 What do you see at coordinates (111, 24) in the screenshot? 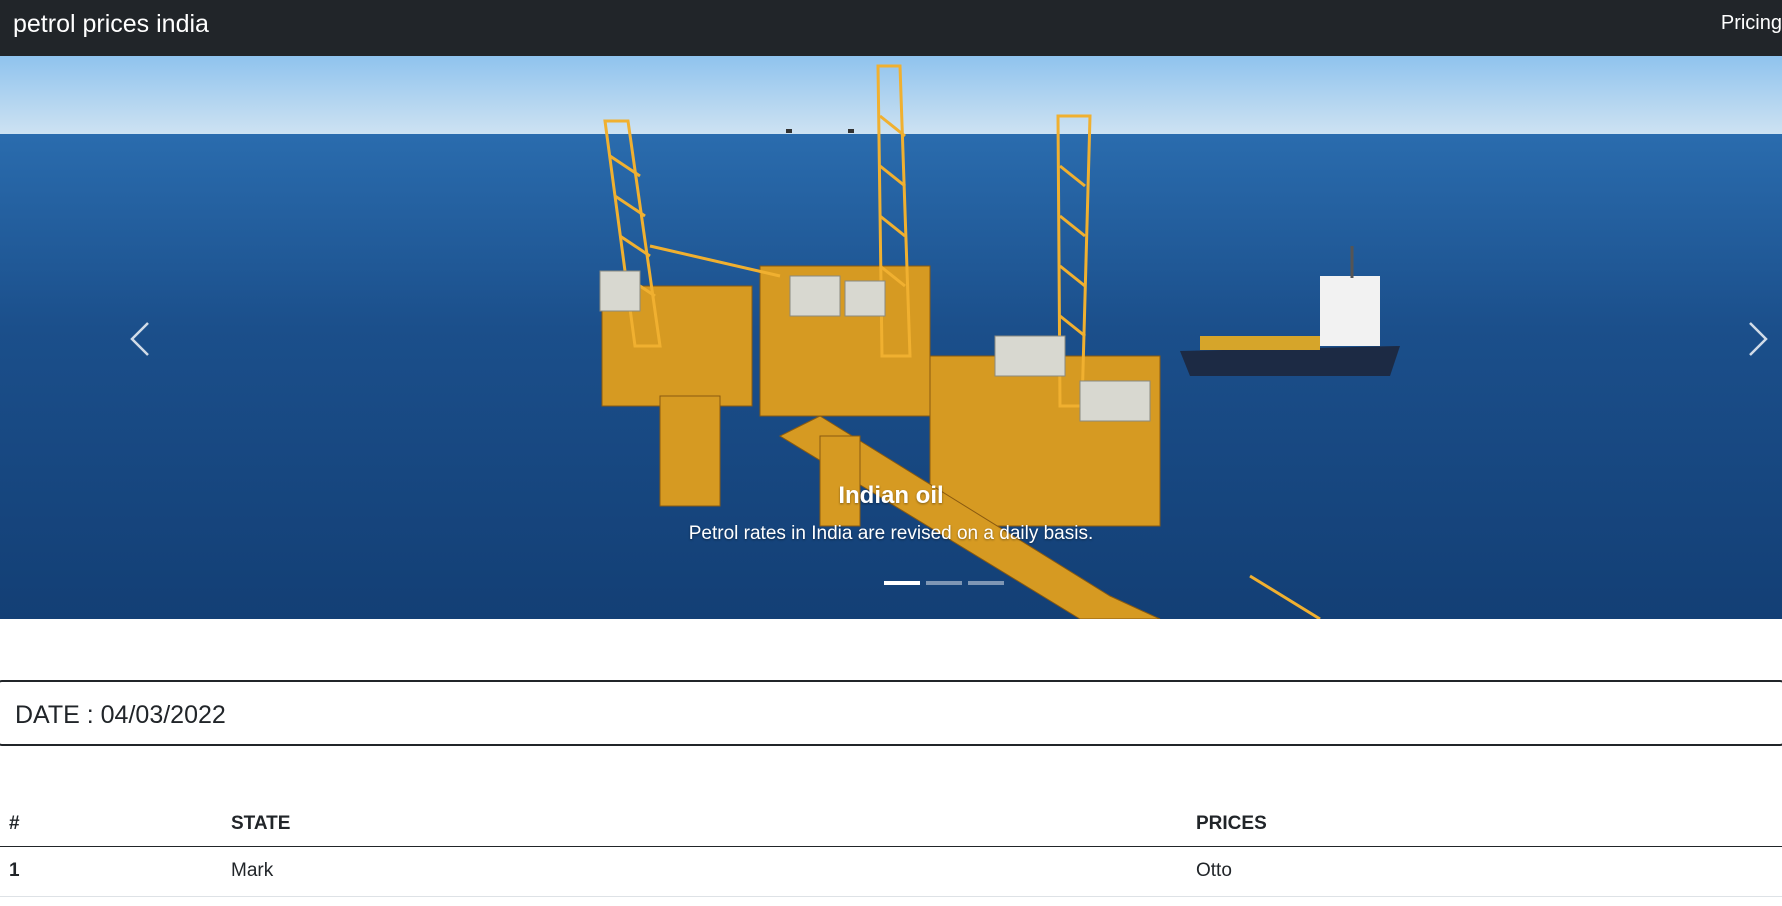
I see `brand-link: petrol prices india` at bounding box center [111, 24].